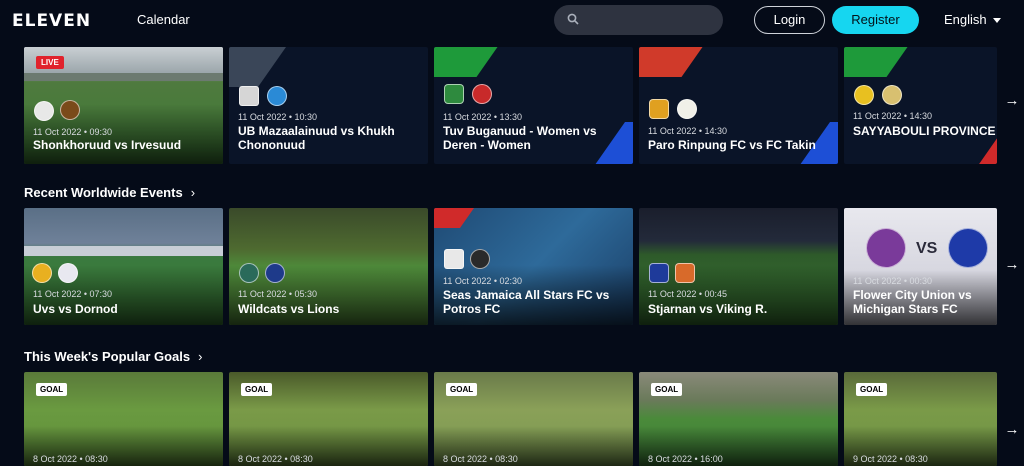 The image size is (1024, 466). Describe the element at coordinates (51, 21) in the screenshot. I see `logo: ELEVEN` at that location.